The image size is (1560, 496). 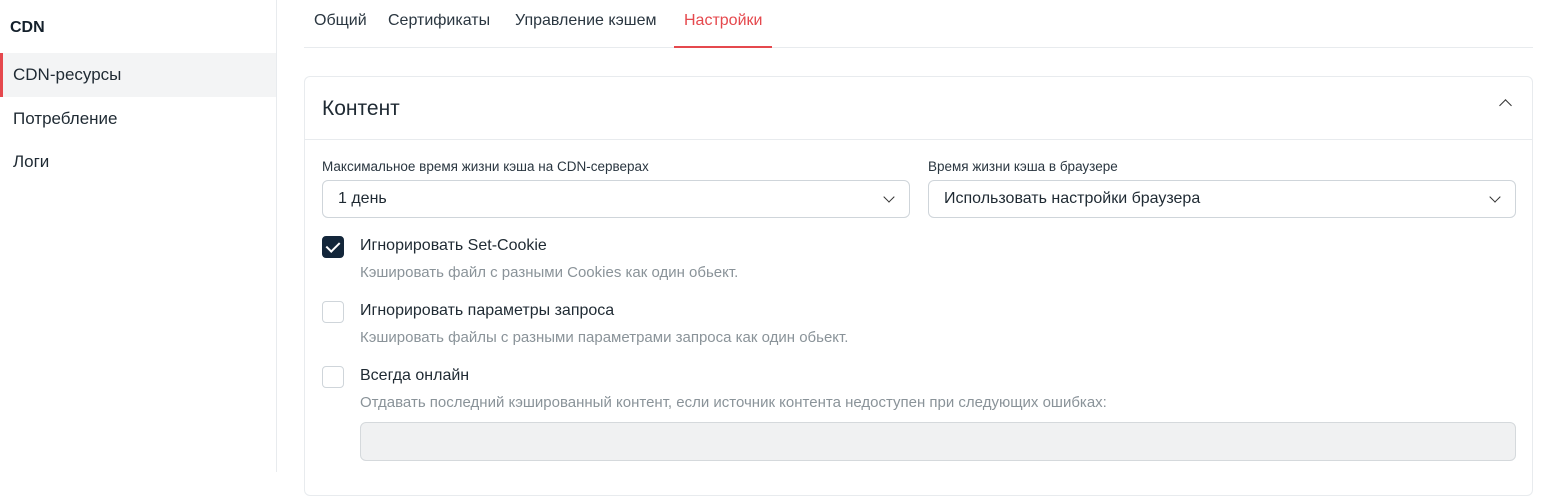 I want to click on tab-certificates: Сертификаты, so click(x=439, y=30).